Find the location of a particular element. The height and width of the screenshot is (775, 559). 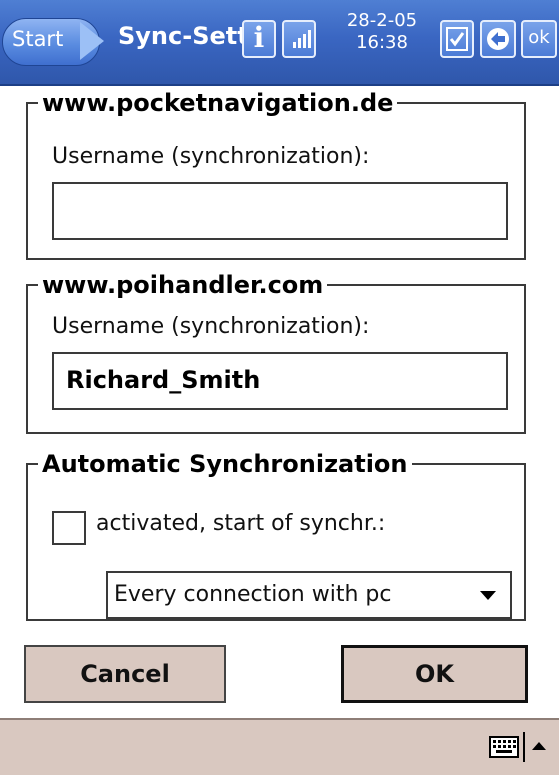

sync-interval-select: Every connection with pc is located at coordinates (309, 595).